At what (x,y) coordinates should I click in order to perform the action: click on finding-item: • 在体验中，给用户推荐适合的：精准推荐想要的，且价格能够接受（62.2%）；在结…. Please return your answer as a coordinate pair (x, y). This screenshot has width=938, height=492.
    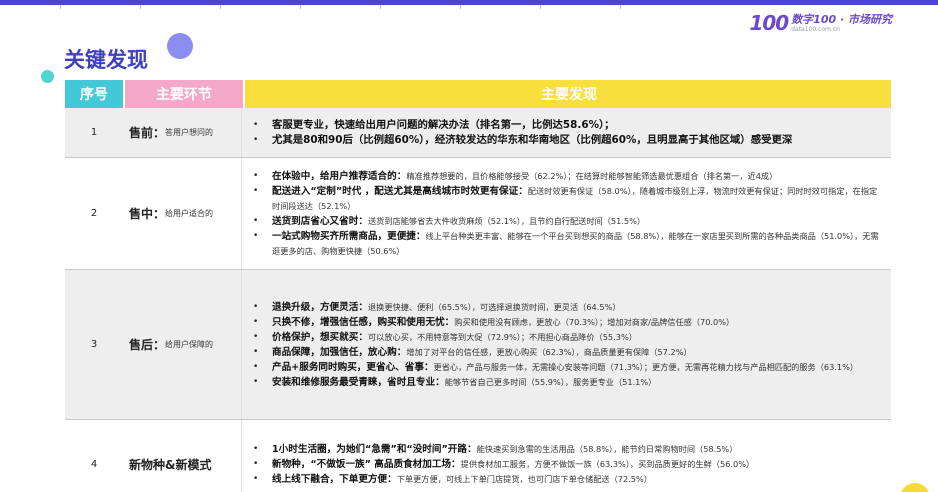
    Looking at the image, I should click on (567, 176).